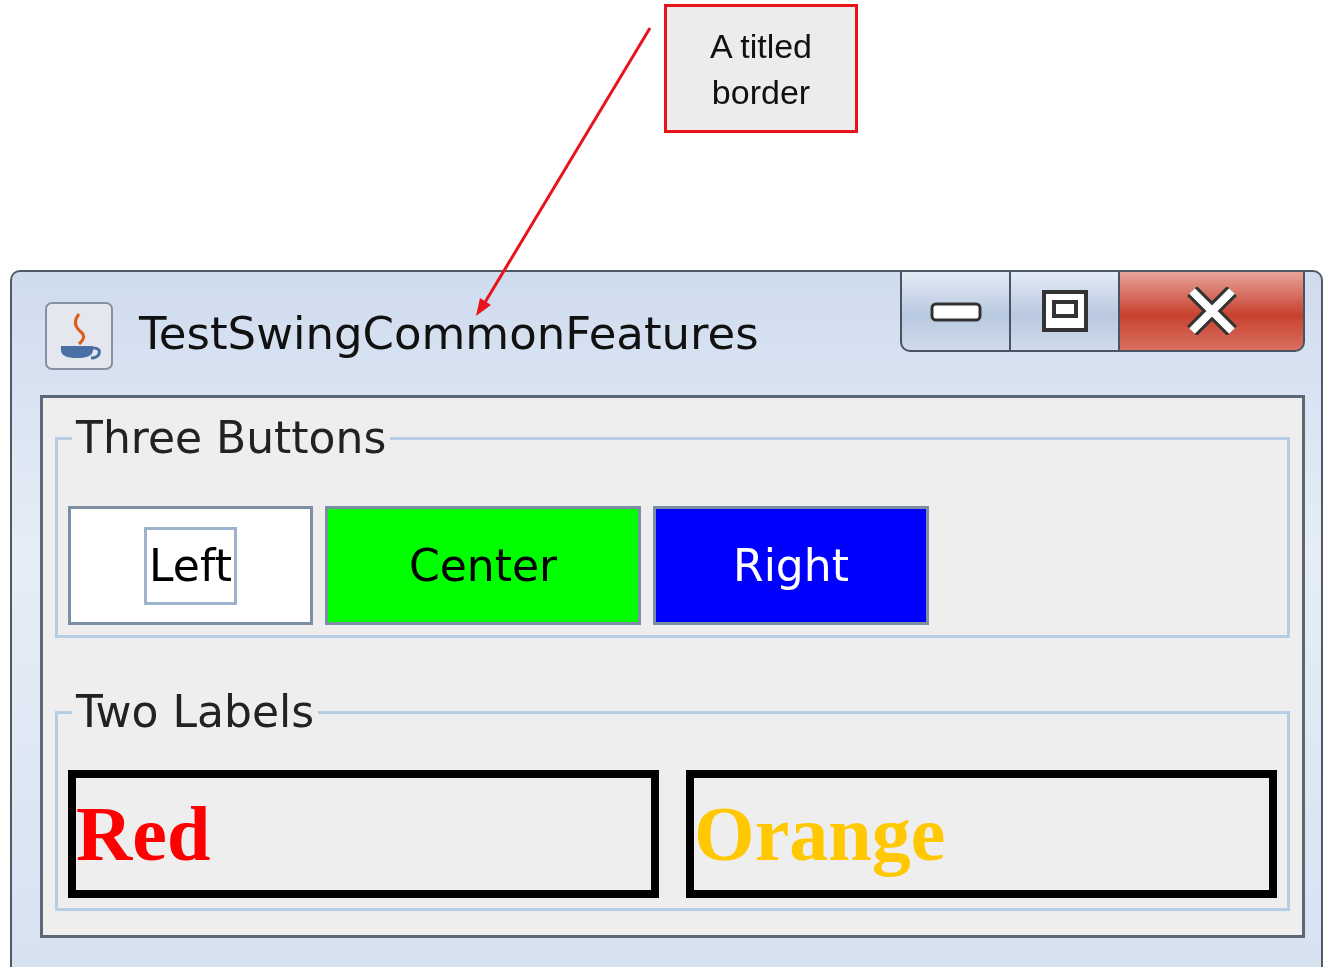 The image size is (1323, 967). I want to click on minimize-button, so click(955, 312).